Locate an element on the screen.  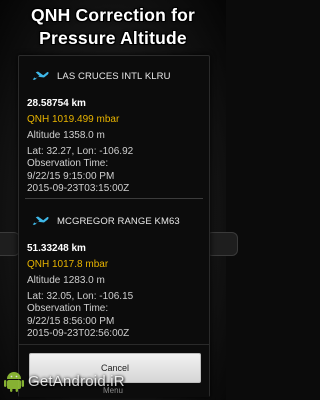
title-line-1: QNH Correction for is located at coordinates (113, 15).